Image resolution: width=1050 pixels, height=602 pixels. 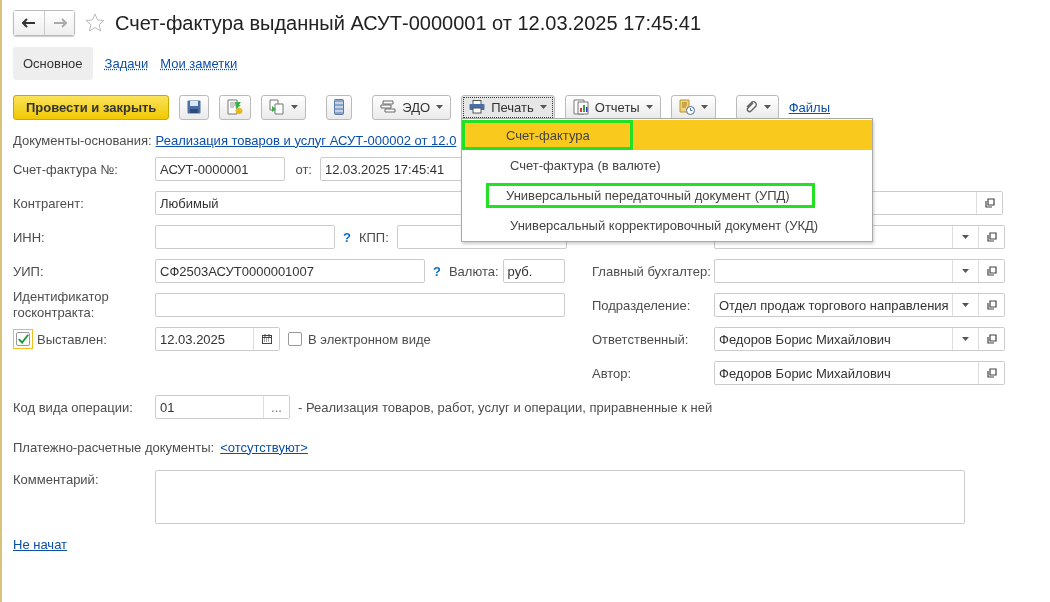 What do you see at coordinates (56, 479) in the screenshot?
I see `field-label: Комментарий:` at bounding box center [56, 479].